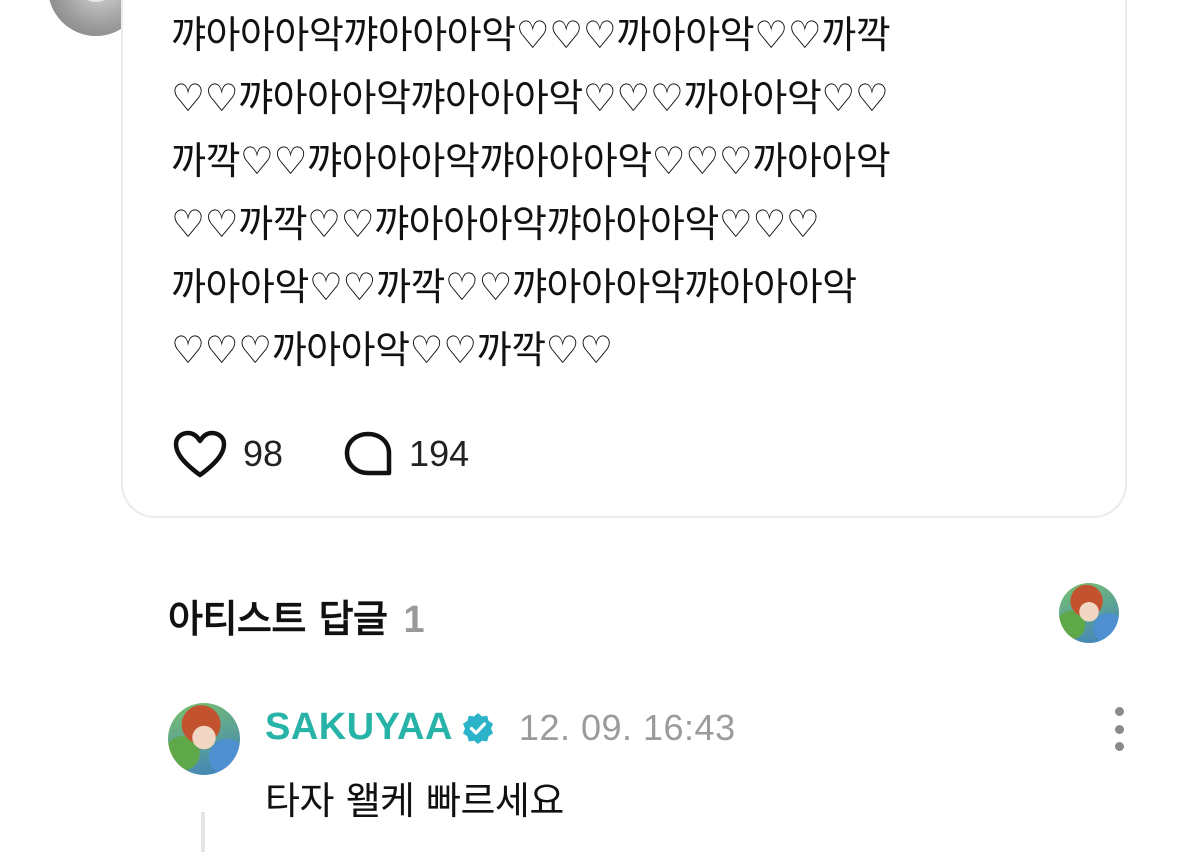  What do you see at coordinates (204, 739) in the screenshot?
I see `comment-author-avatar` at bounding box center [204, 739].